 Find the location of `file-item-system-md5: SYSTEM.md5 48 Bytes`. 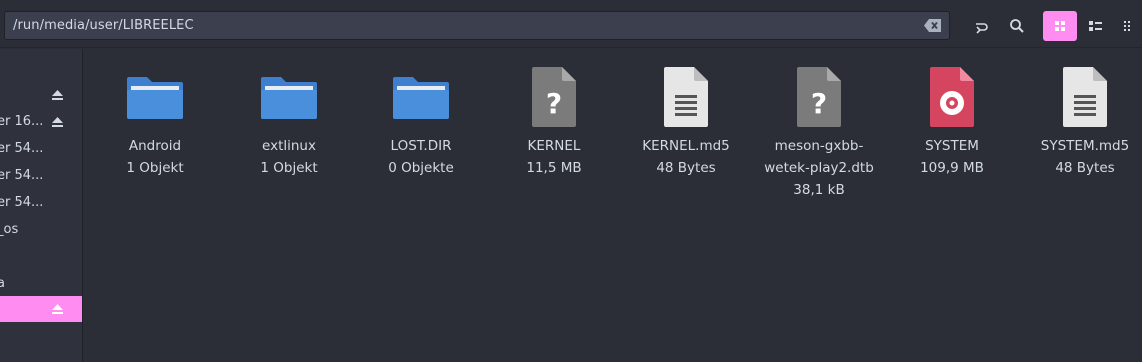

file-item-system-md5: SYSTEM.md5 48 Bytes is located at coordinates (1080, 122).